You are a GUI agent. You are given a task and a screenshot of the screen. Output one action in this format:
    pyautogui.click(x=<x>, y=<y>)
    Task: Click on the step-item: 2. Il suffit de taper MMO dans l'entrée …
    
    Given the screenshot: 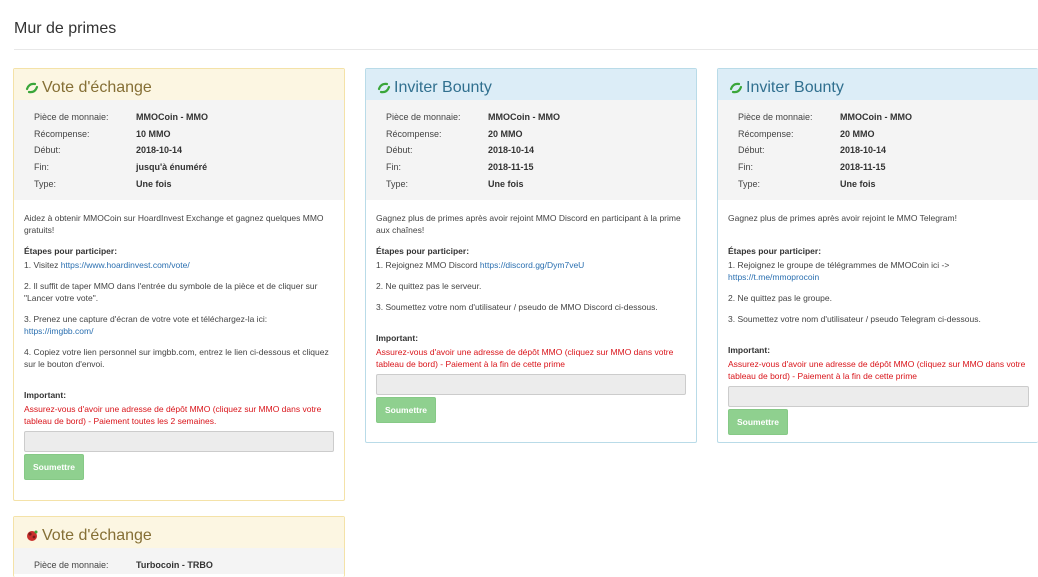 What is the action you would take?
    pyautogui.click(x=179, y=292)
    